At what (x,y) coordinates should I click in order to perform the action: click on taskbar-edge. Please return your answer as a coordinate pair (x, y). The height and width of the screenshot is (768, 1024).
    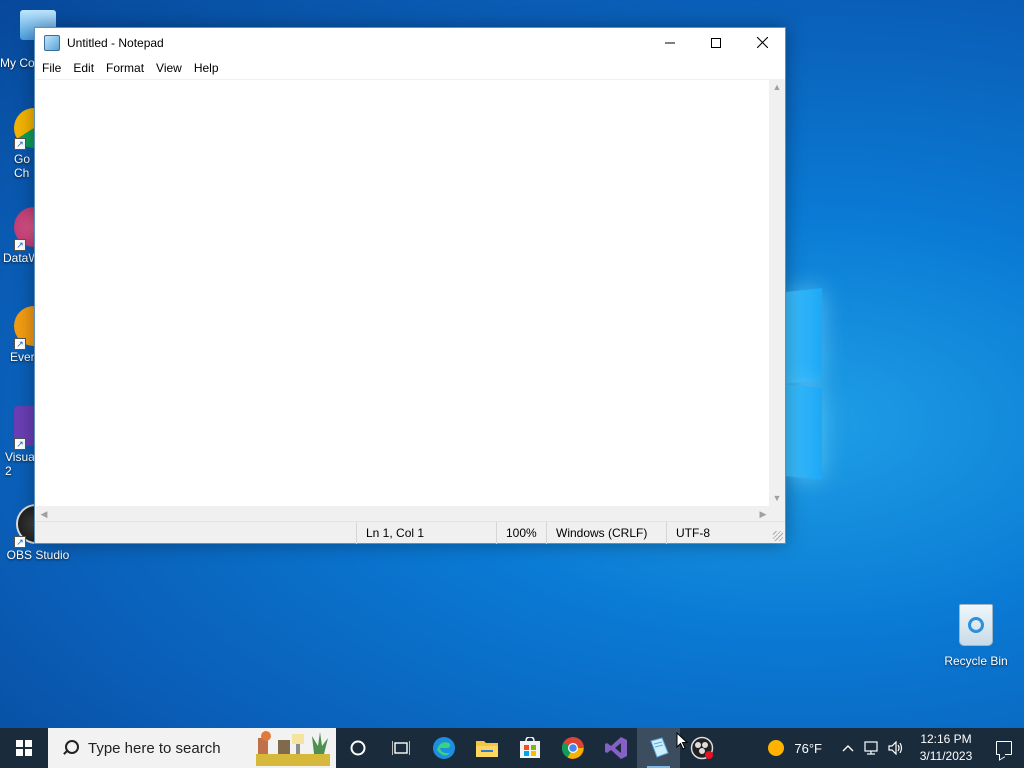
    Looking at the image, I should click on (443, 748).